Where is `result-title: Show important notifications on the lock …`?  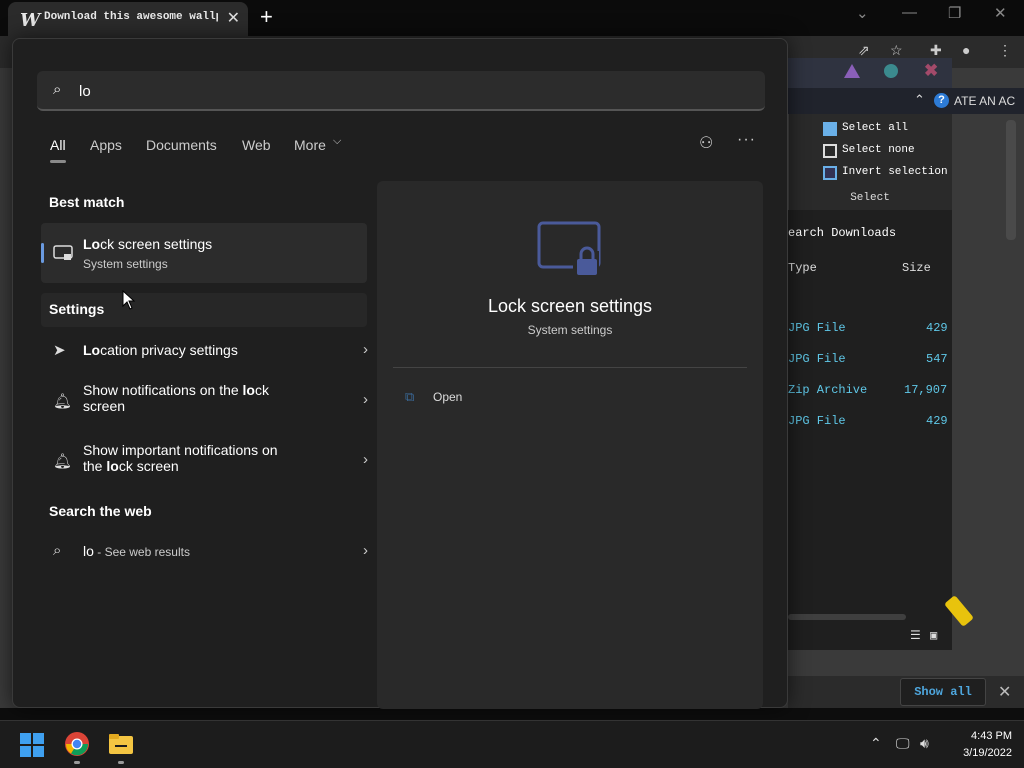 result-title: Show important notifications on the lock … is located at coordinates (180, 458).